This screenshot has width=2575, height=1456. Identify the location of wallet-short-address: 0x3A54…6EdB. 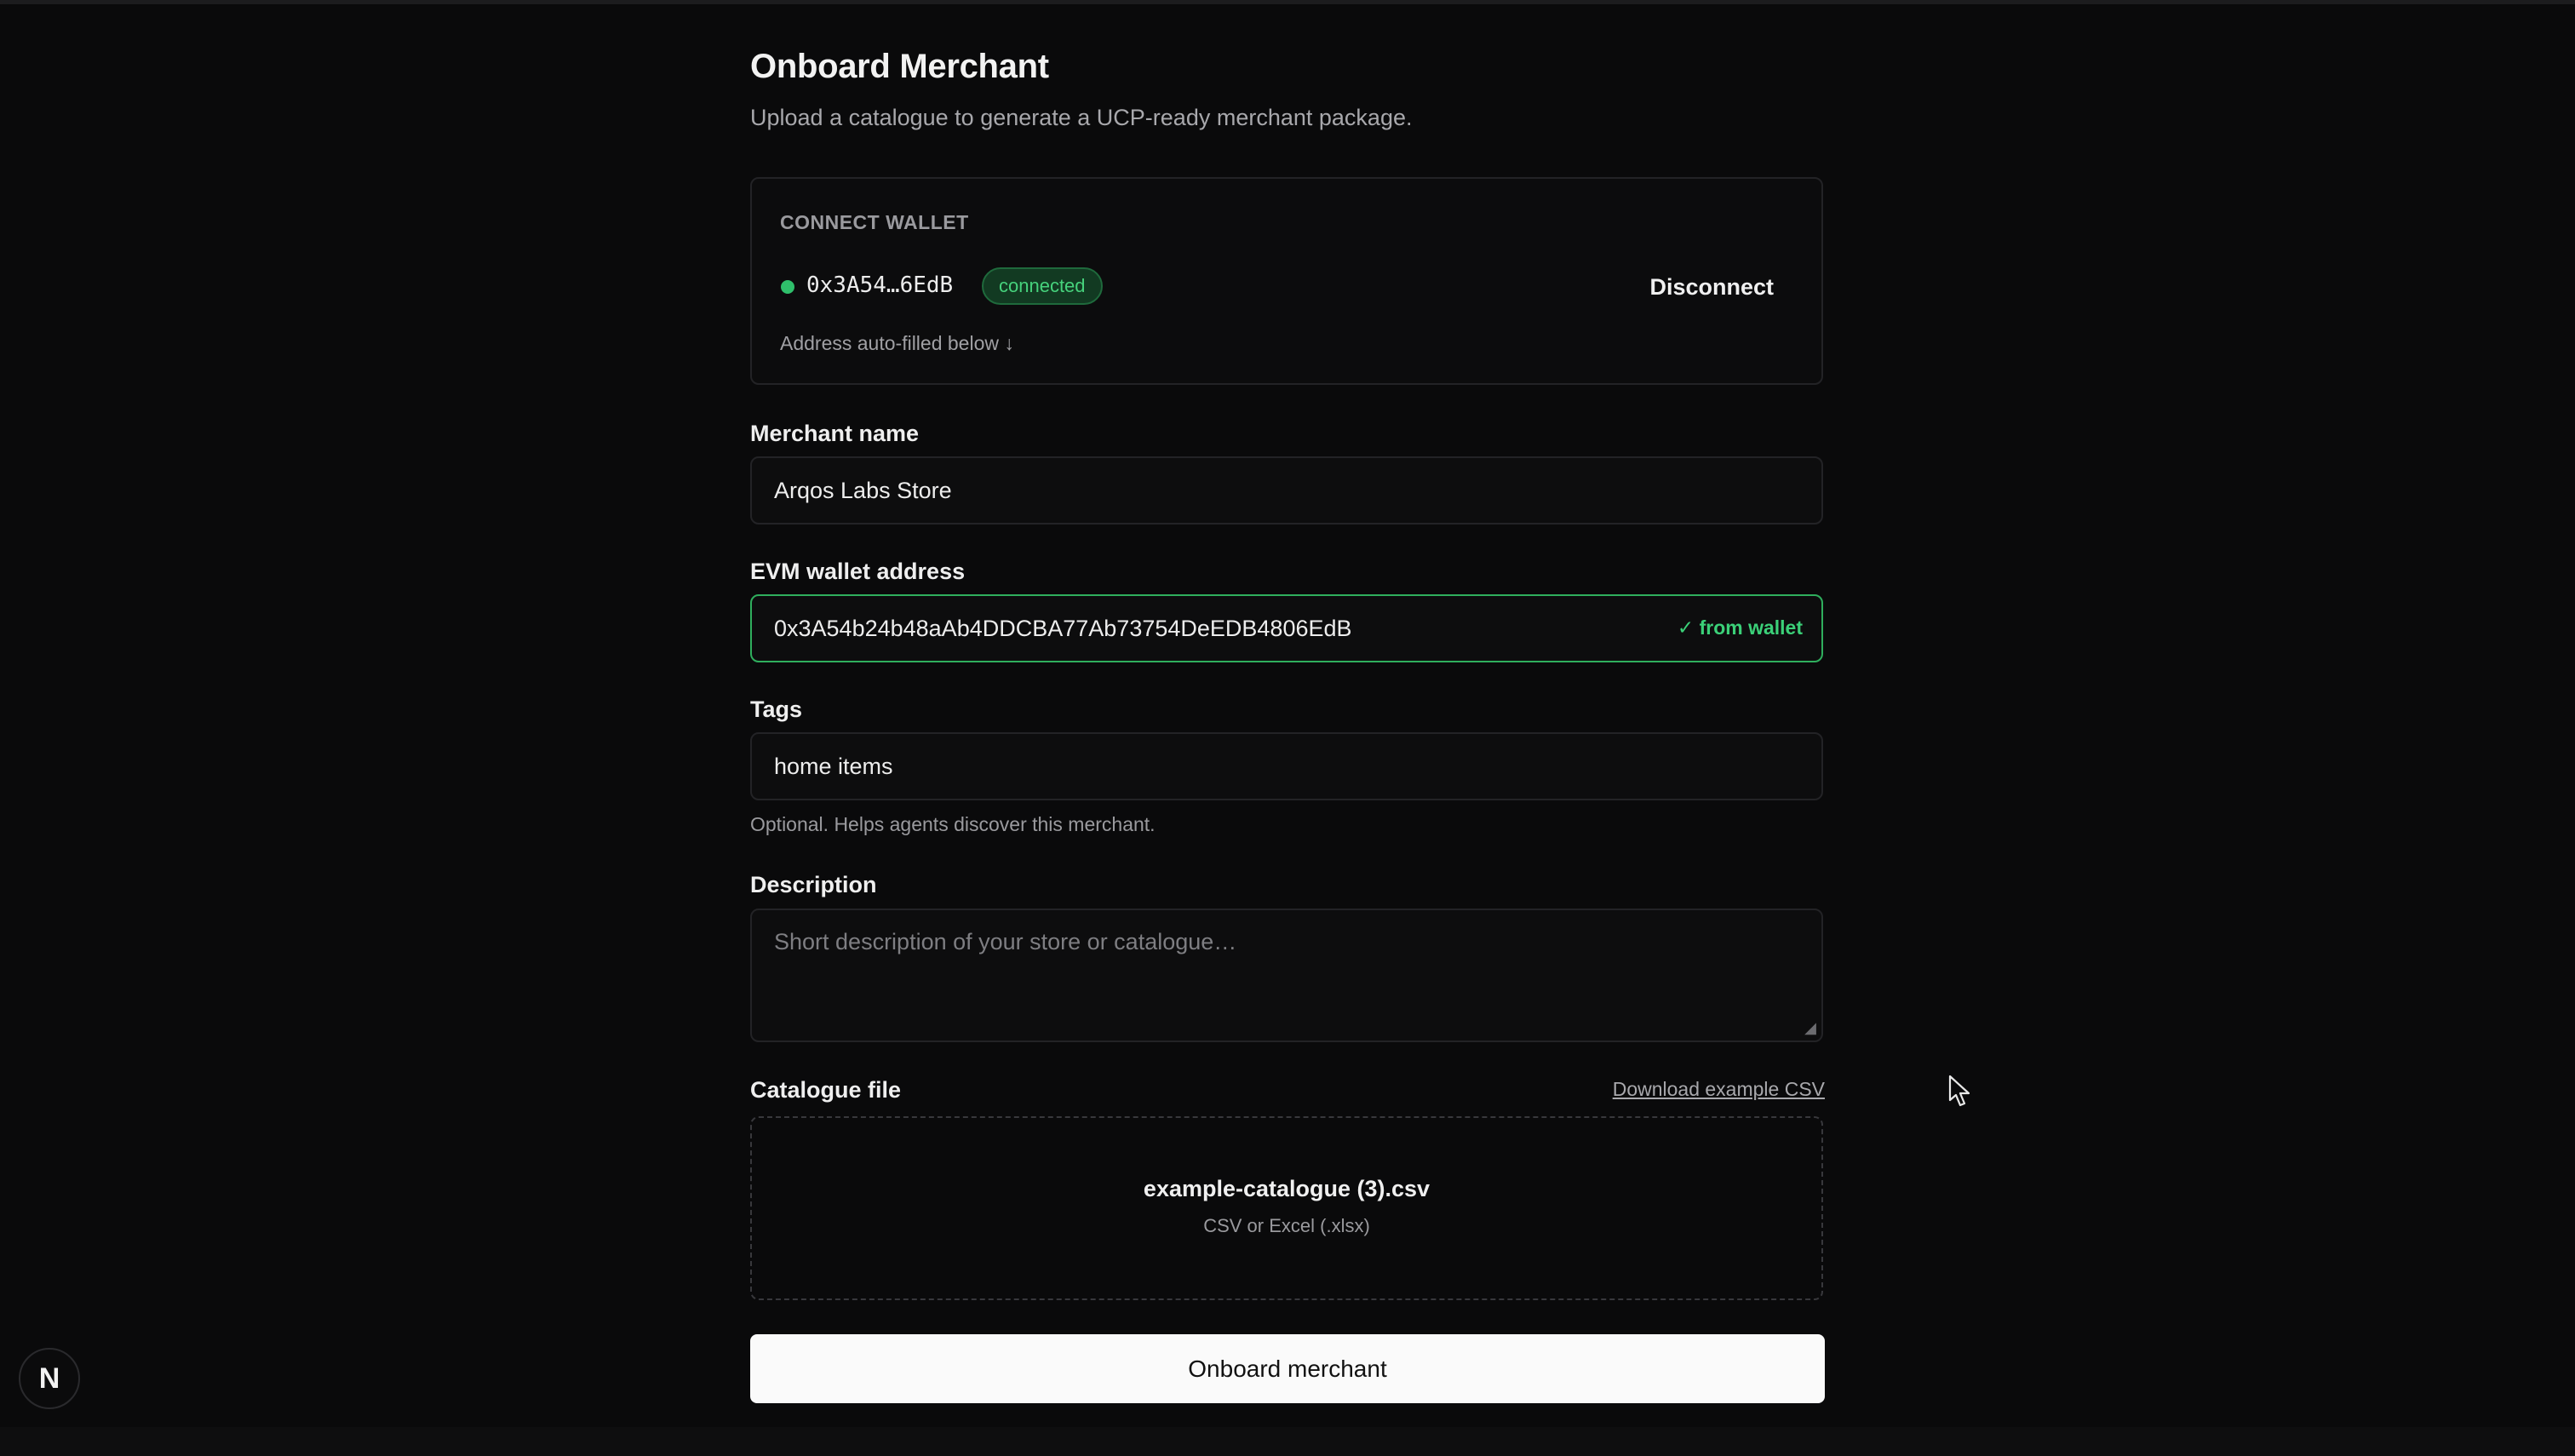
(880, 285).